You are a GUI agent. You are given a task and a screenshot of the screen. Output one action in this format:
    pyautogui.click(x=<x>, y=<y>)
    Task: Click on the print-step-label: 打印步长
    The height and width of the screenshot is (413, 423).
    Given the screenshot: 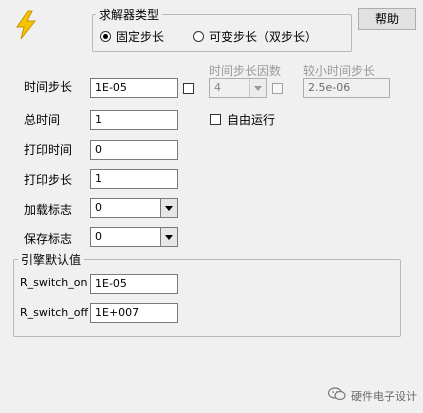 What is the action you would take?
    pyautogui.click(x=48, y=180)
    